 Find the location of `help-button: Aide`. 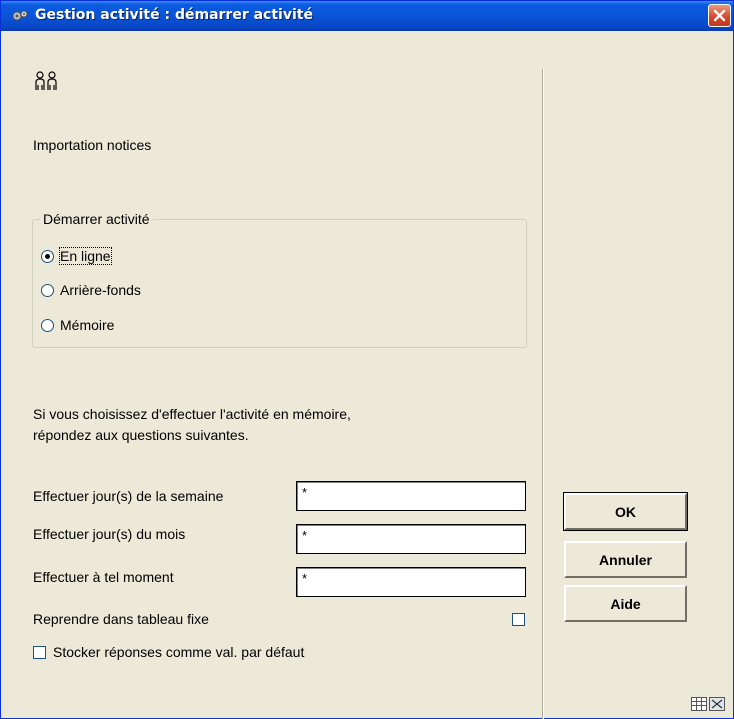

help-button: Aide is located at coordinates (625, 603).